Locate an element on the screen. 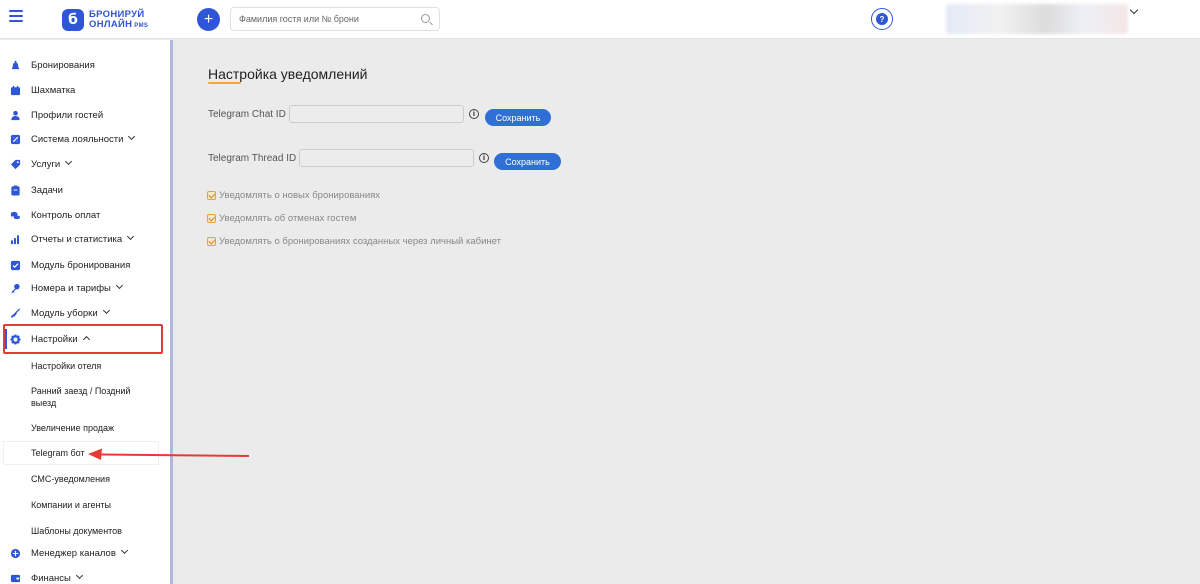  coins-icon is located at coordinates (15, 215).